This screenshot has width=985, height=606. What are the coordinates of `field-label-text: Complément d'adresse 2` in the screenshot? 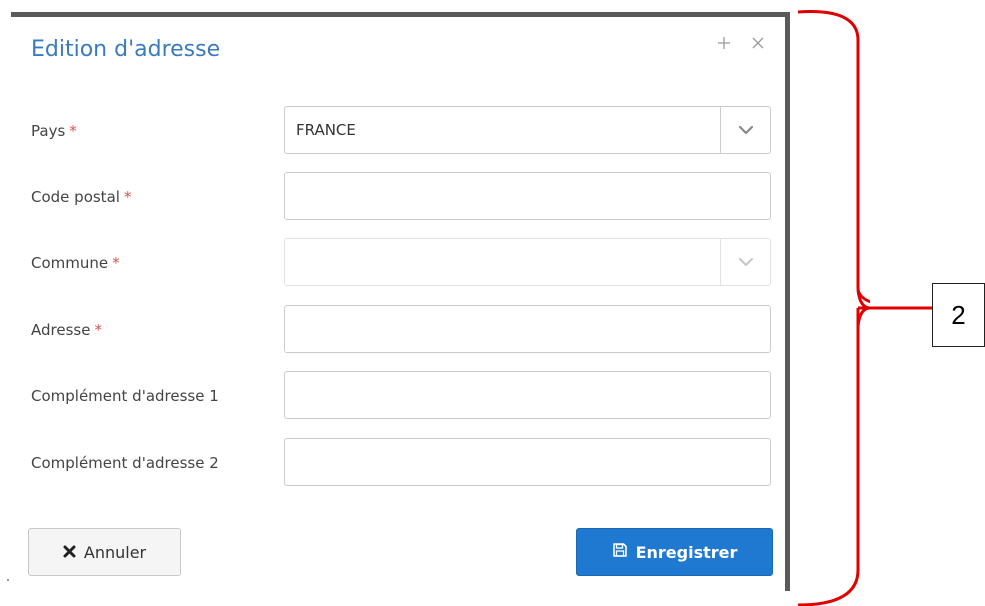 It's located at (125, 463).